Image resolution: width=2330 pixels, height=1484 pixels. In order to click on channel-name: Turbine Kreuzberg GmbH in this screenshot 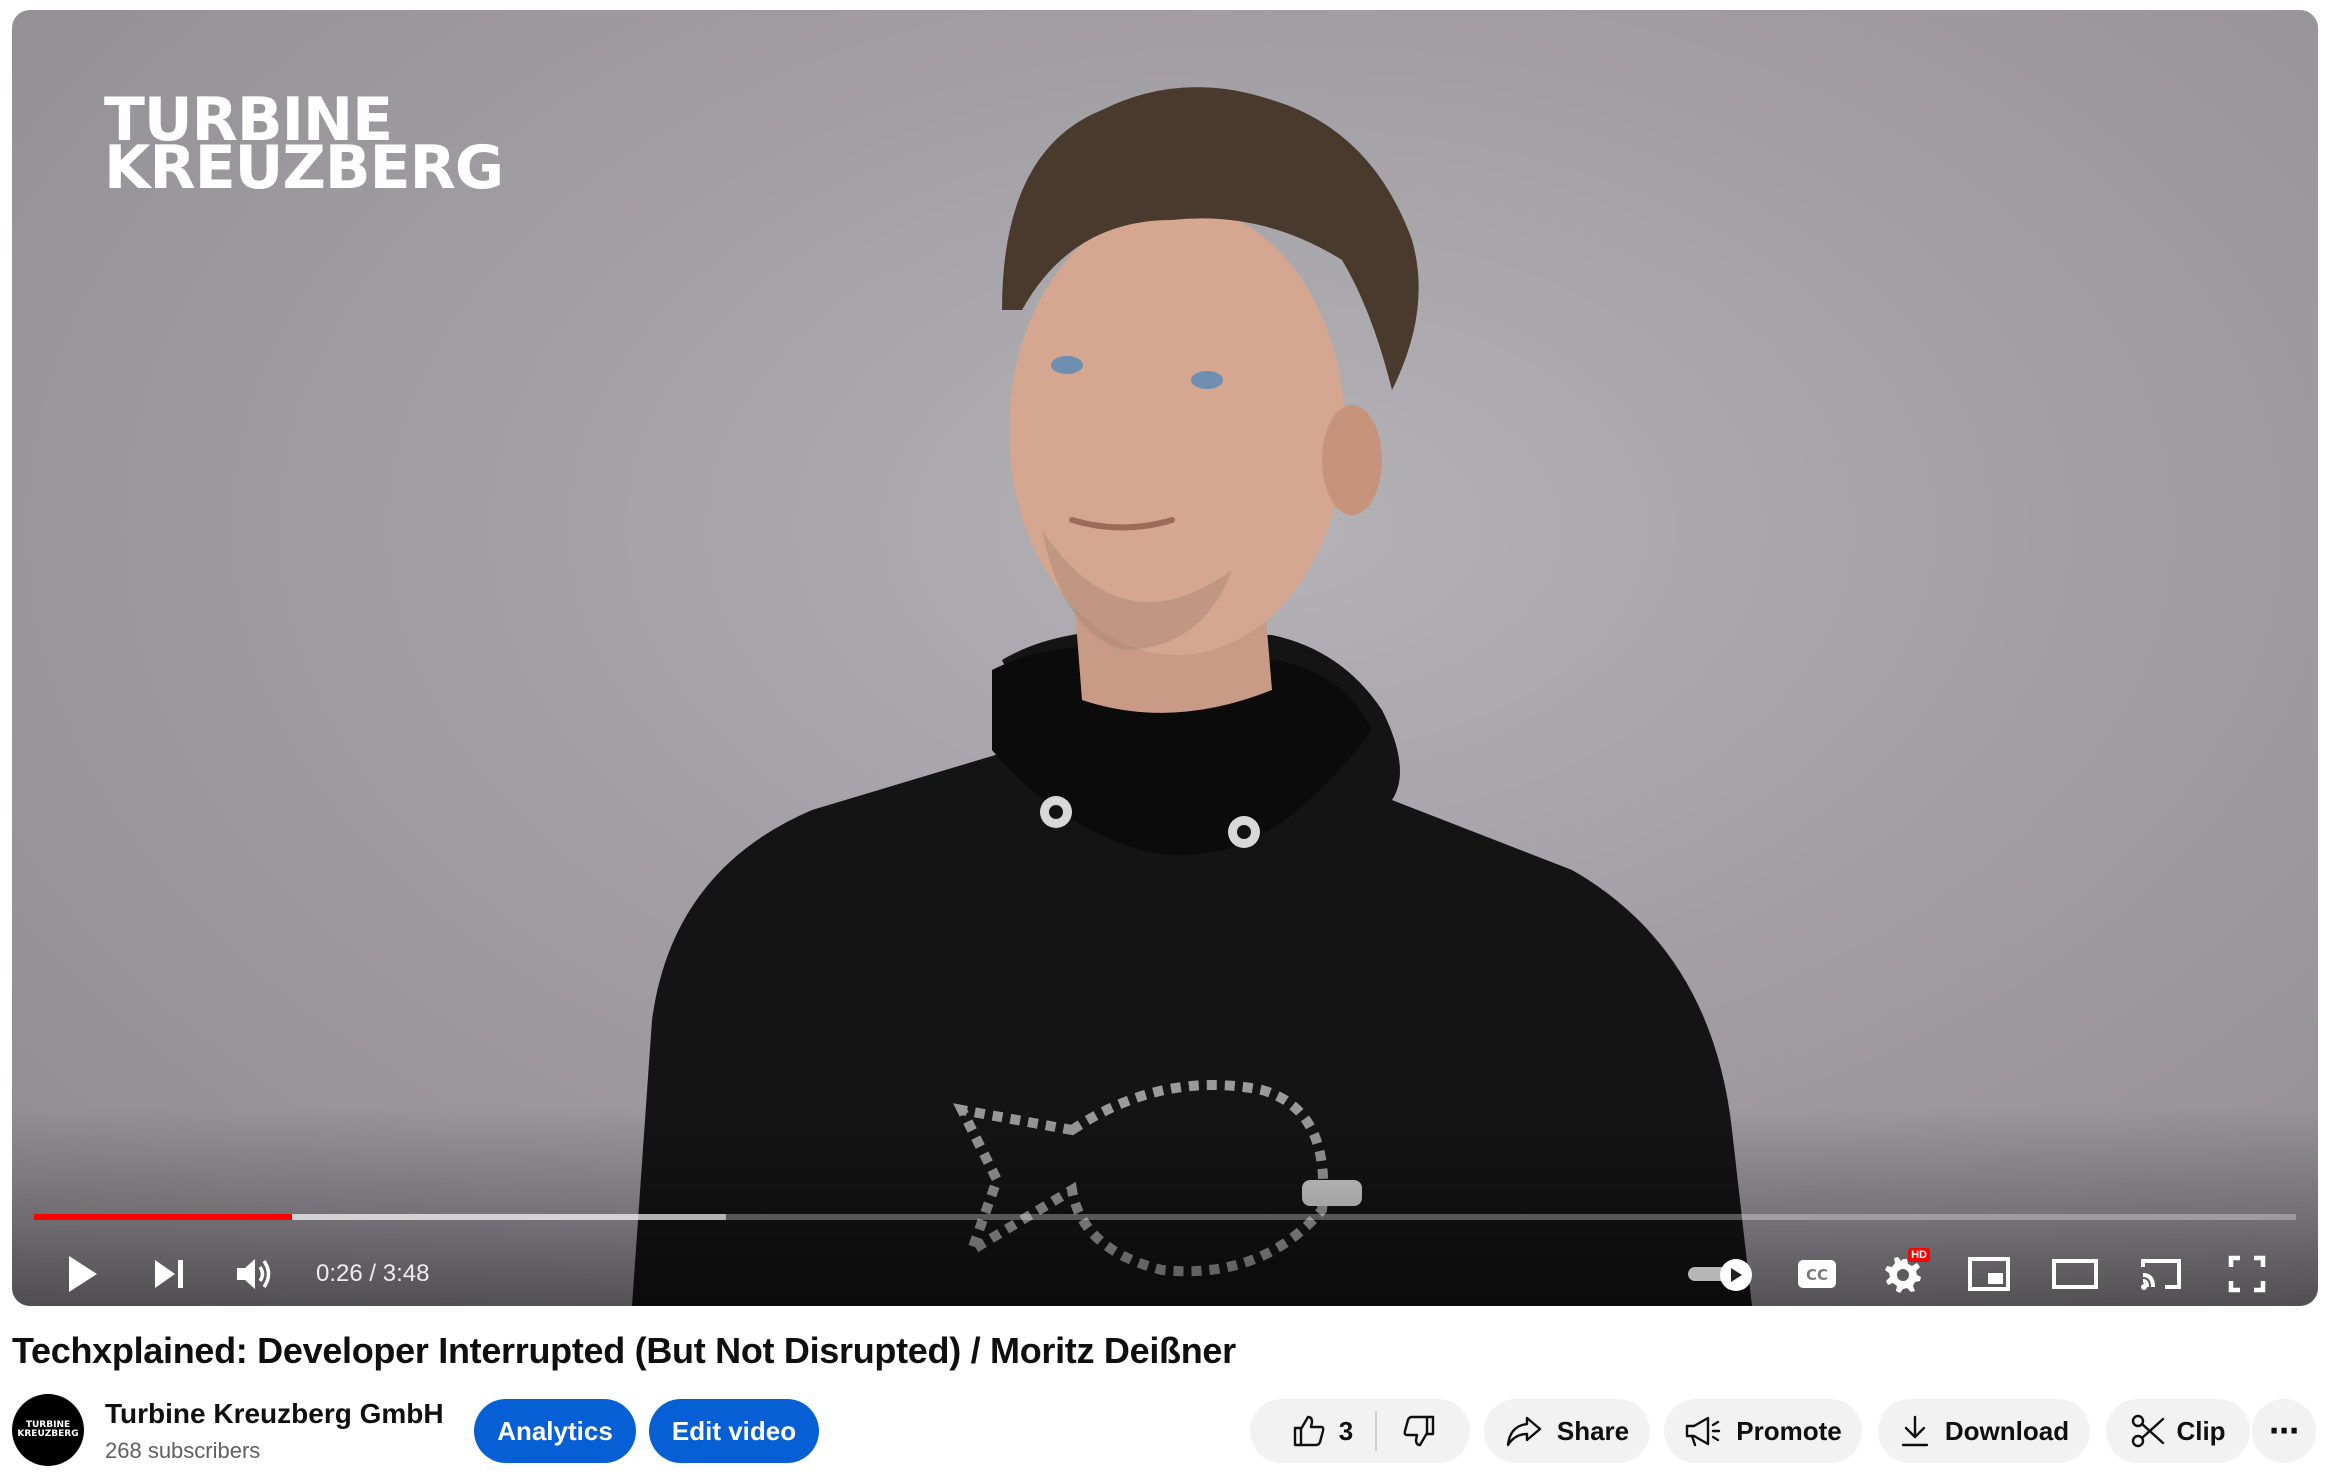, I will do `click(274, 1414)`.